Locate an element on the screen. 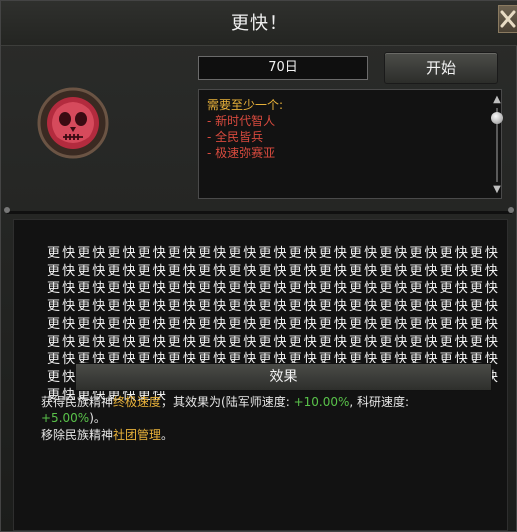 This screenshot has width=517, height=532. effect-text: 。 is located at coordinates (167, 435).